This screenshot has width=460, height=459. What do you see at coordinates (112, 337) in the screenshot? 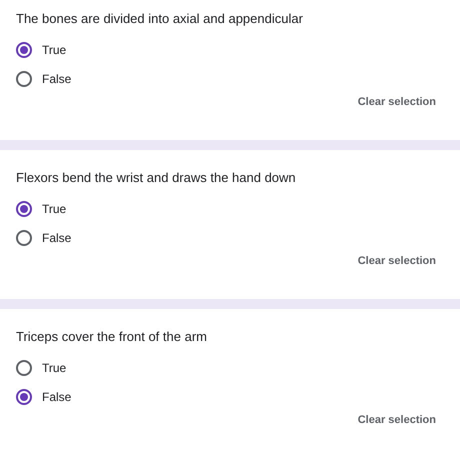
I see `question-text: Triceps cover the front of the arm` at bounding box center [112, 337].